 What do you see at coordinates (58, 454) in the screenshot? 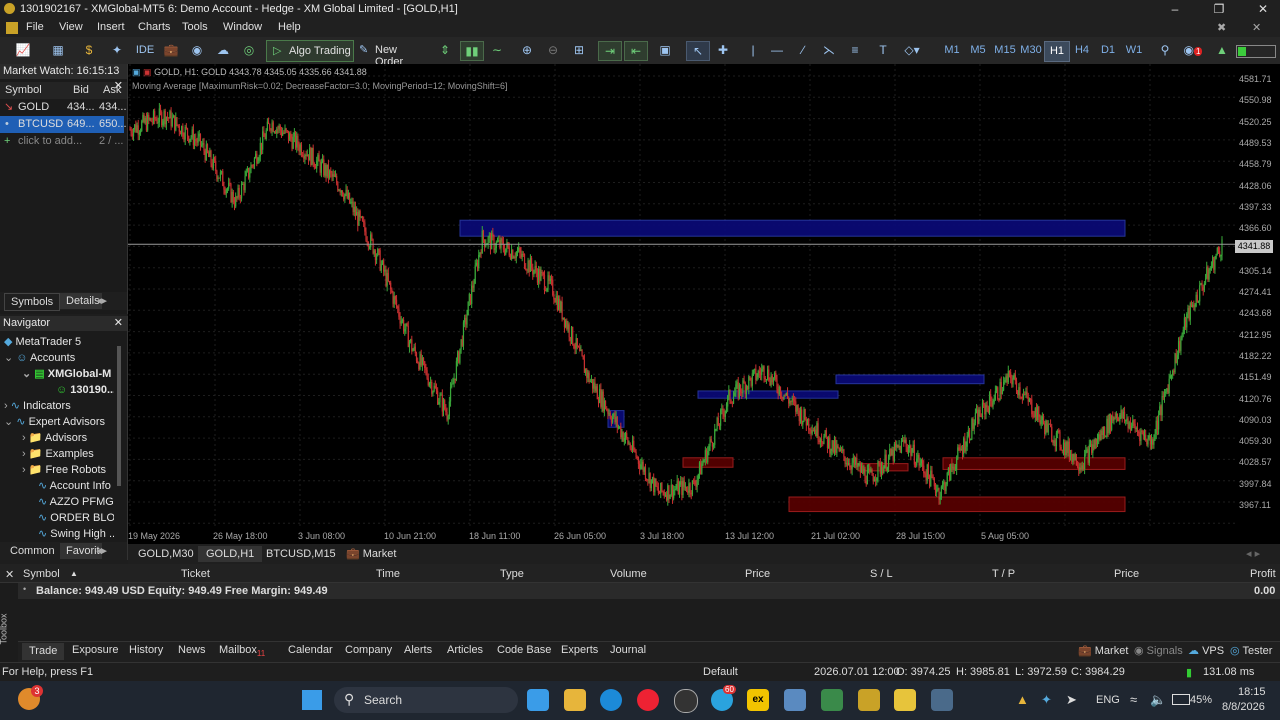
I see `nav-item: › 📁 Examples` at bounding box center [58, 454].